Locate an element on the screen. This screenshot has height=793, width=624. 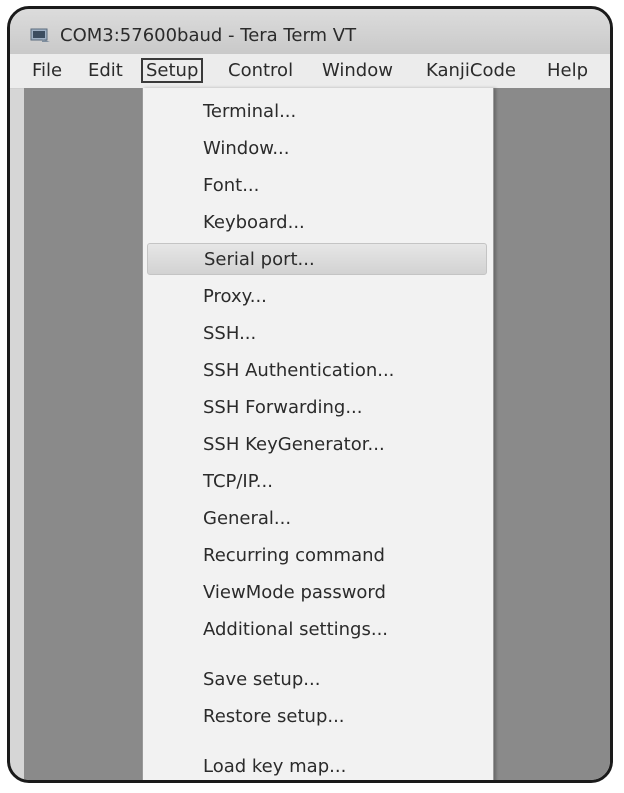
menu-edit: Edit is located at coordinates (105, 70).